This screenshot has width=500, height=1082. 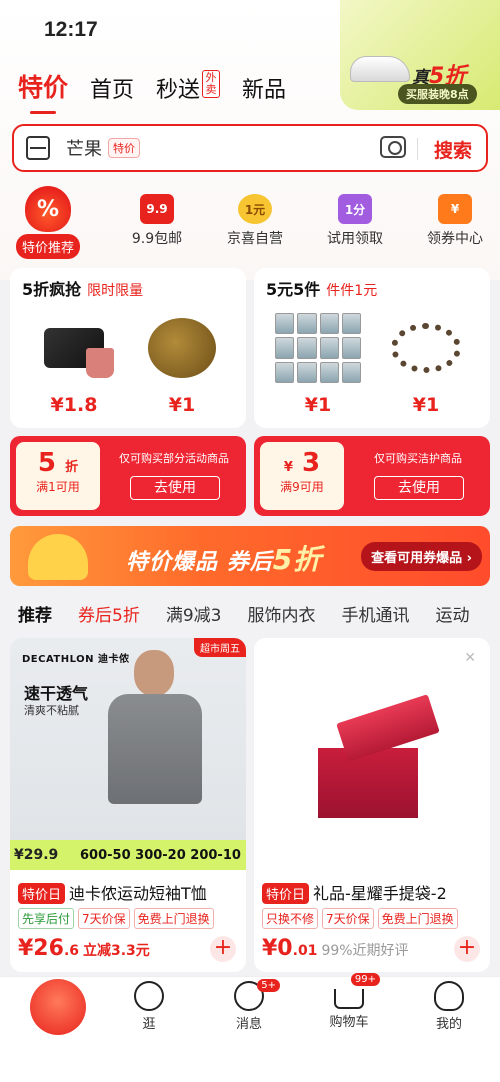 I want to click on tab-tejia: 特价, so click(x=43, y=91).